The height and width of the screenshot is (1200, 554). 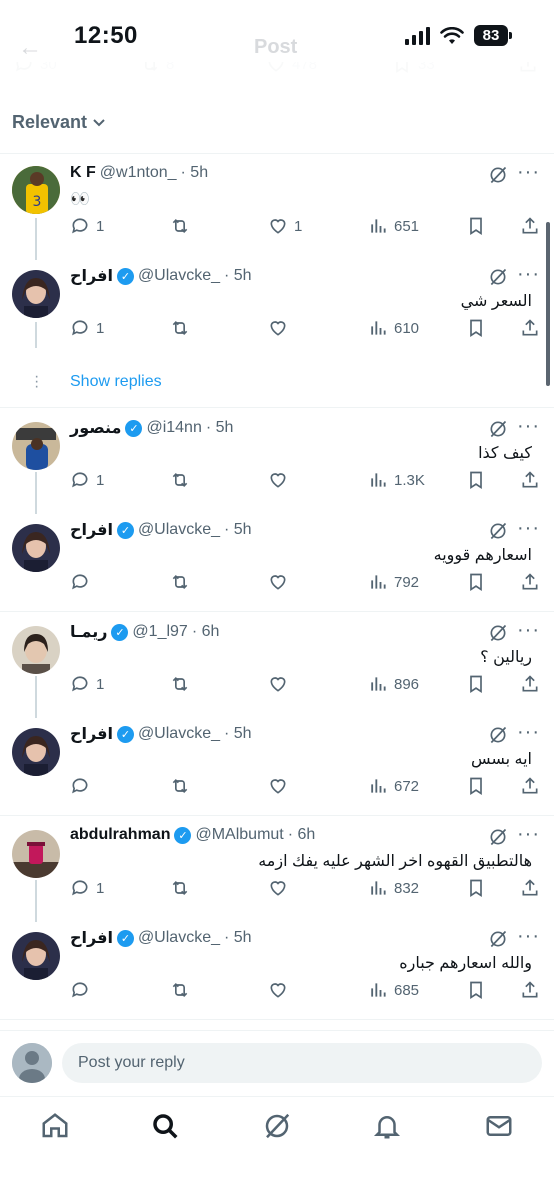 I want to click on reply-tweet: ريمـا ✓ @1_l97 · 6h ··· ريالين ؟ 1 896, so click(x=277, y=663).